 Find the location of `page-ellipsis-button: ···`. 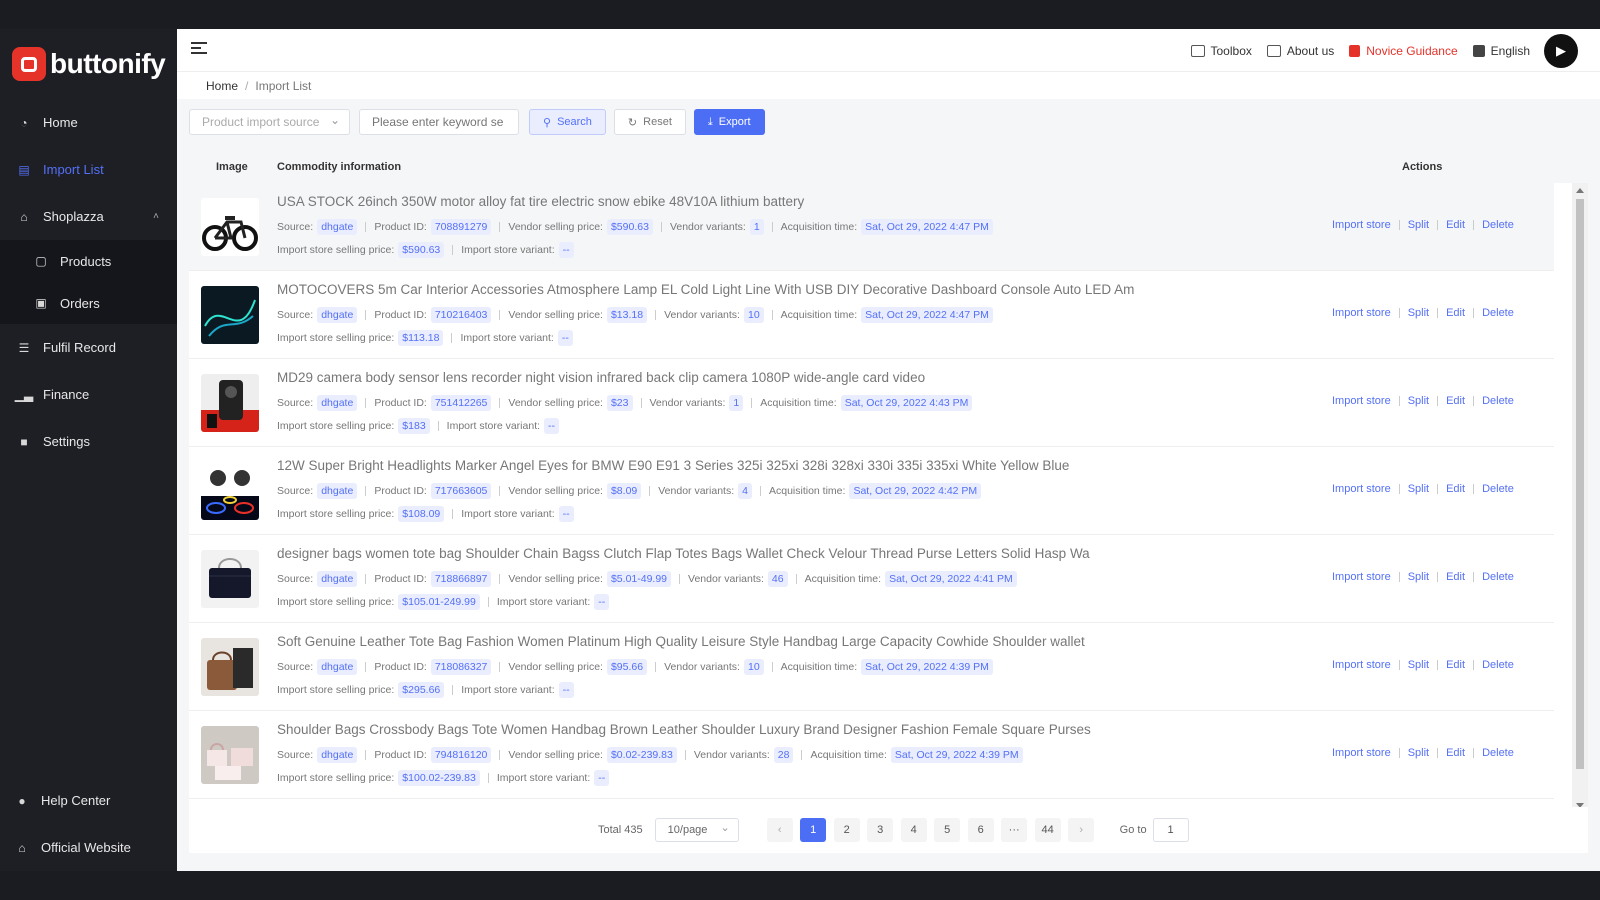

page-ellipsis-button: ··· is located at coordinates (1014, 830).